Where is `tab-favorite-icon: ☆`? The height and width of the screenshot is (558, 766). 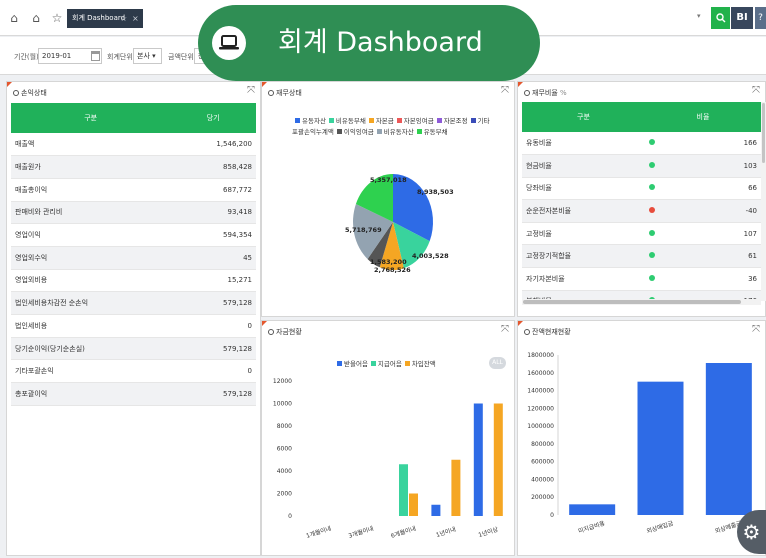 tab-favorite-icon: ☆ is located at coordinates (123, 18).